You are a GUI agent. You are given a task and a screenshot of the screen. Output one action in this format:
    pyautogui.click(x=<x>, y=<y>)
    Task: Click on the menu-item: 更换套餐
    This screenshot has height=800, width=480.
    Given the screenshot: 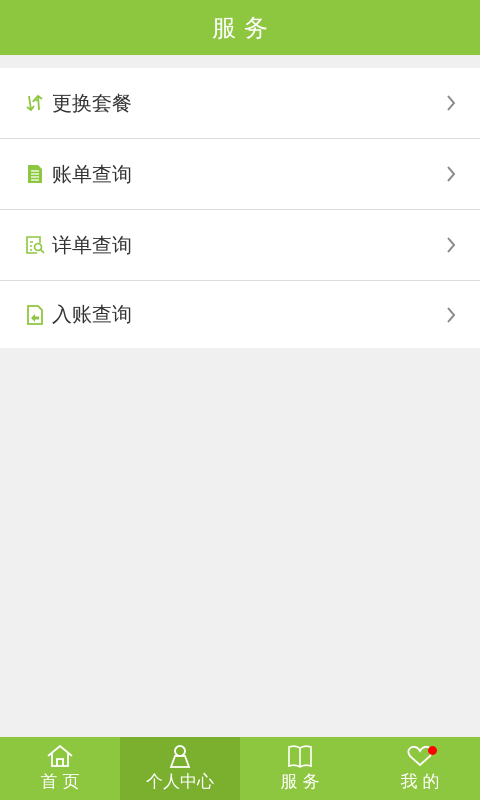 What is the action you would take?
    pyautogui.click(x=240, y=103)
    